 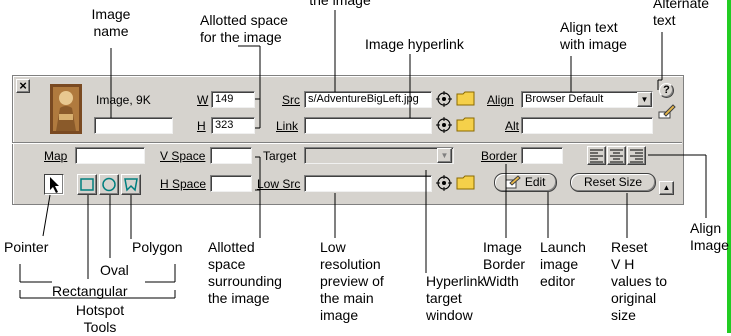 I want to click on pointer-tool, so click(x=54, y=184).